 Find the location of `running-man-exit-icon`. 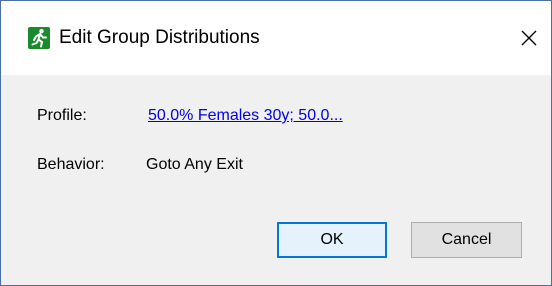

running-man-exit-icon is located at coordinates (39, 38).